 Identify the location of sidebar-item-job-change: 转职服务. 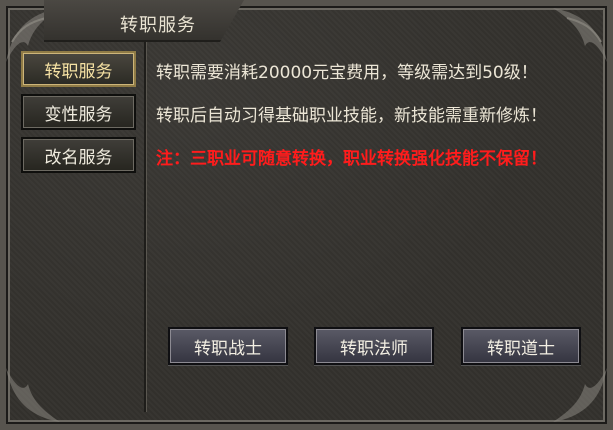
(78, 69).